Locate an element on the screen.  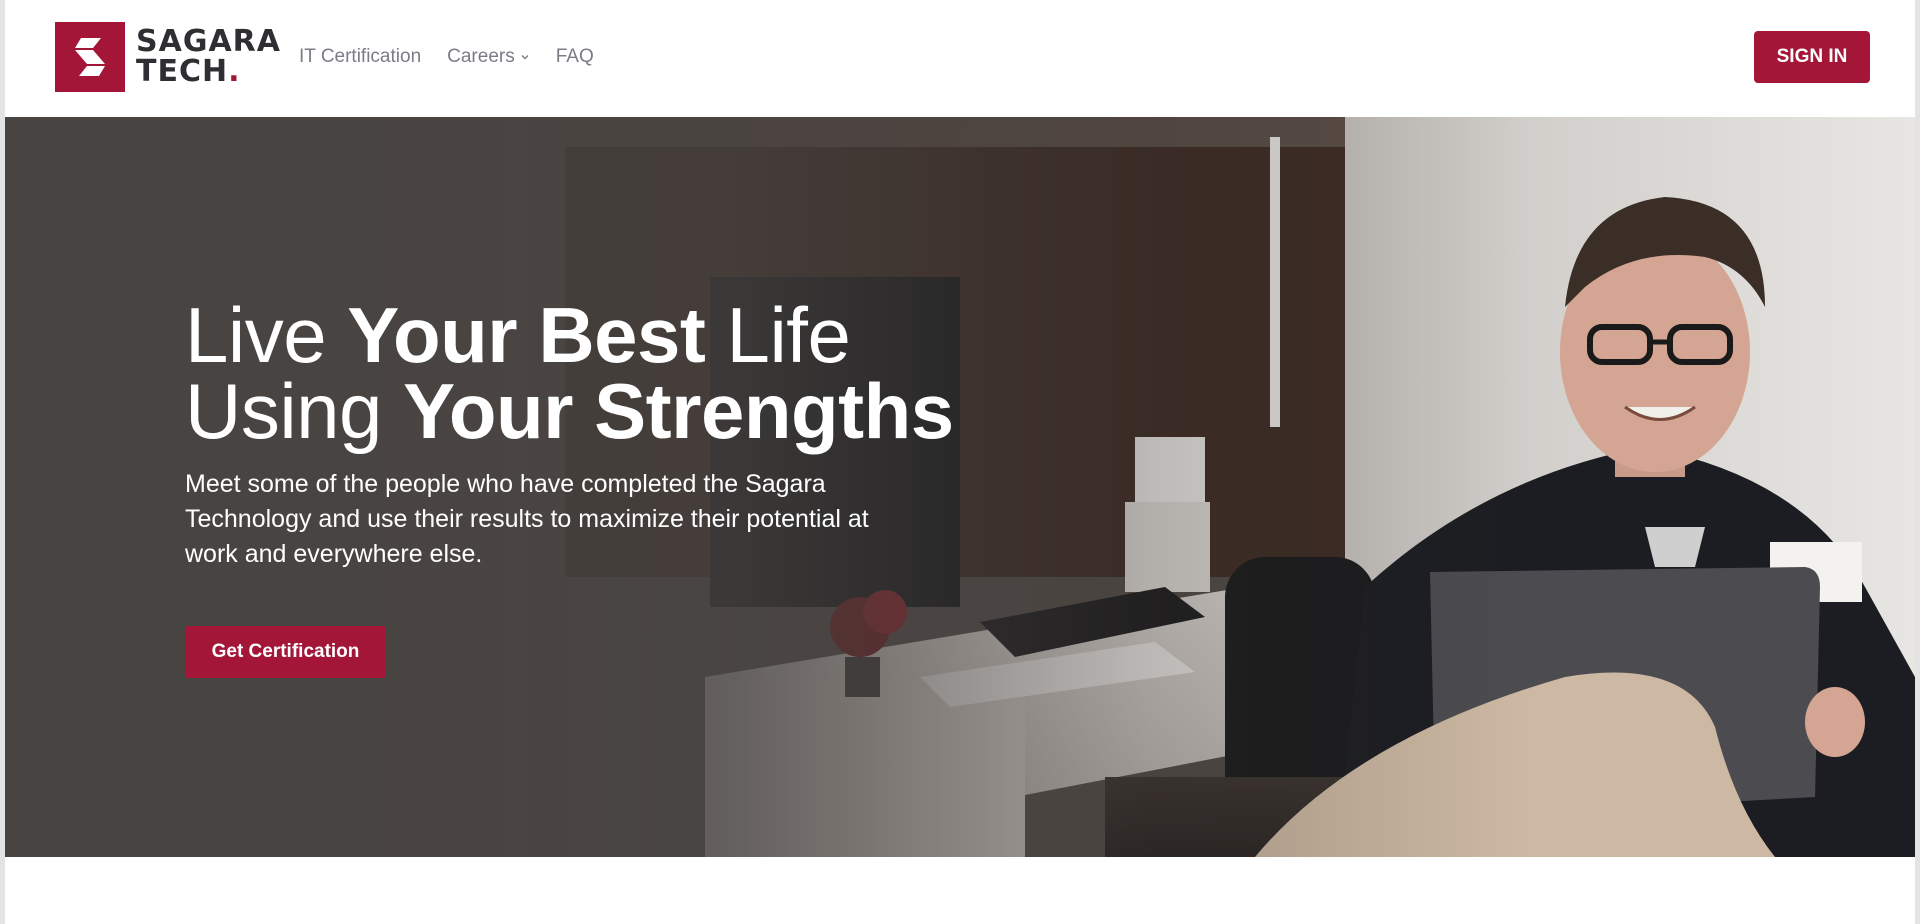
main-nav: IT Certification Careers FAQ is located at coordinates (459, 57).